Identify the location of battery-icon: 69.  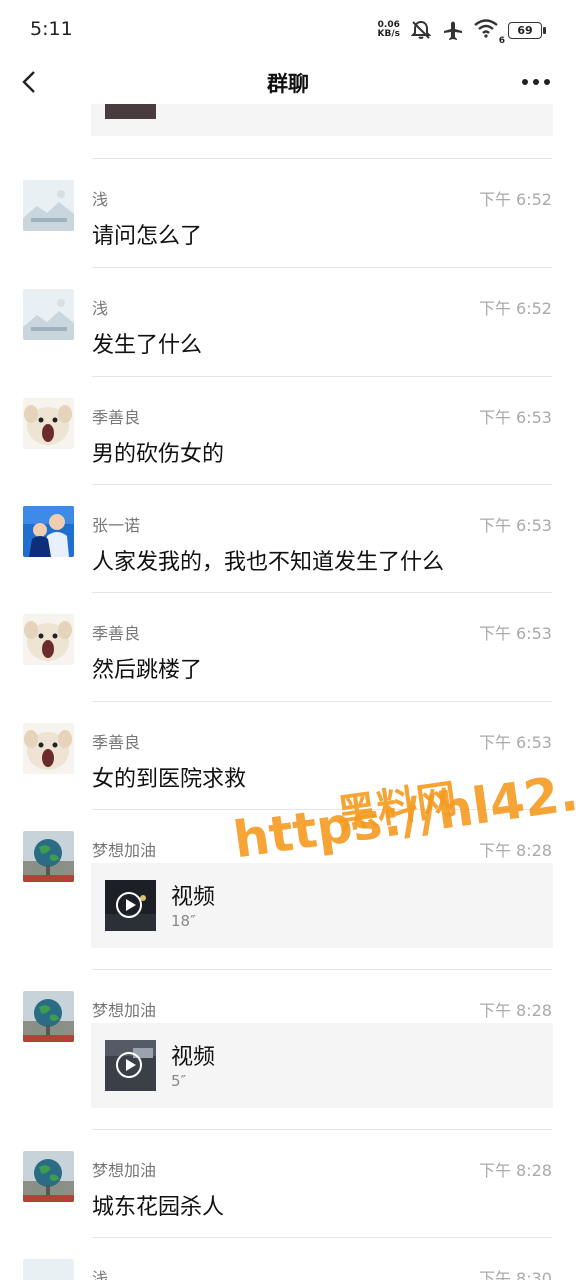
(527, 30).